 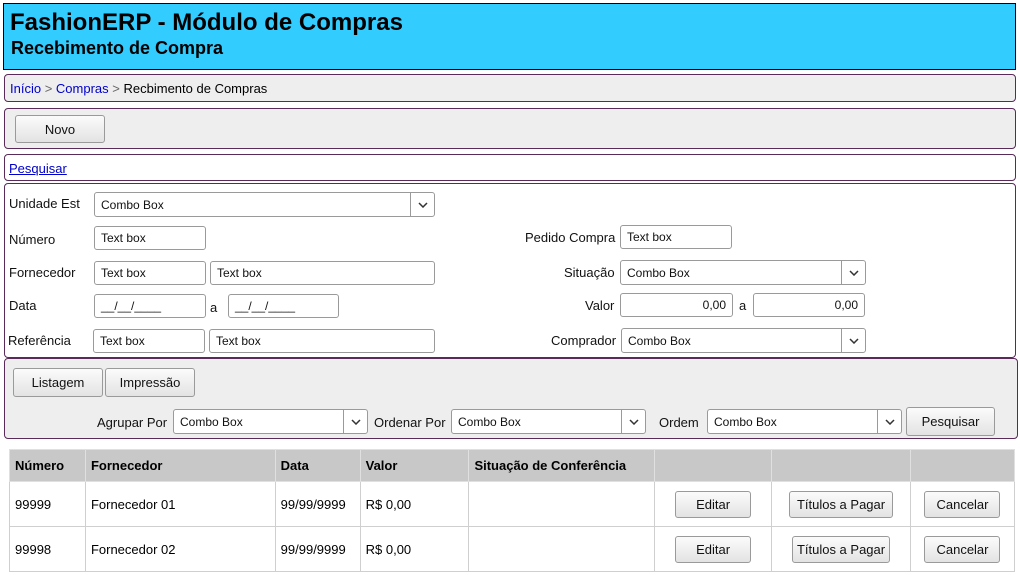 What do you see at coordinates (676, 237) in the screenshot?
I see `pedido-input: Text box` at bounding box center [676, 237].